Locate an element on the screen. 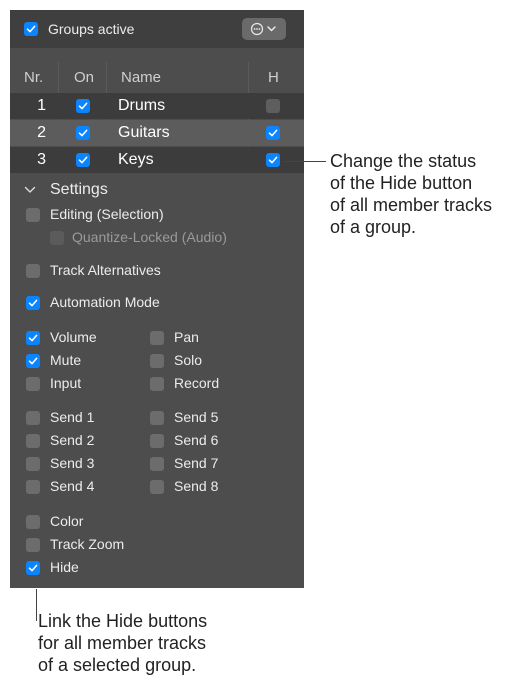 The image size is (516, 676). group-name: Keys is located at coordinates (136, 160).